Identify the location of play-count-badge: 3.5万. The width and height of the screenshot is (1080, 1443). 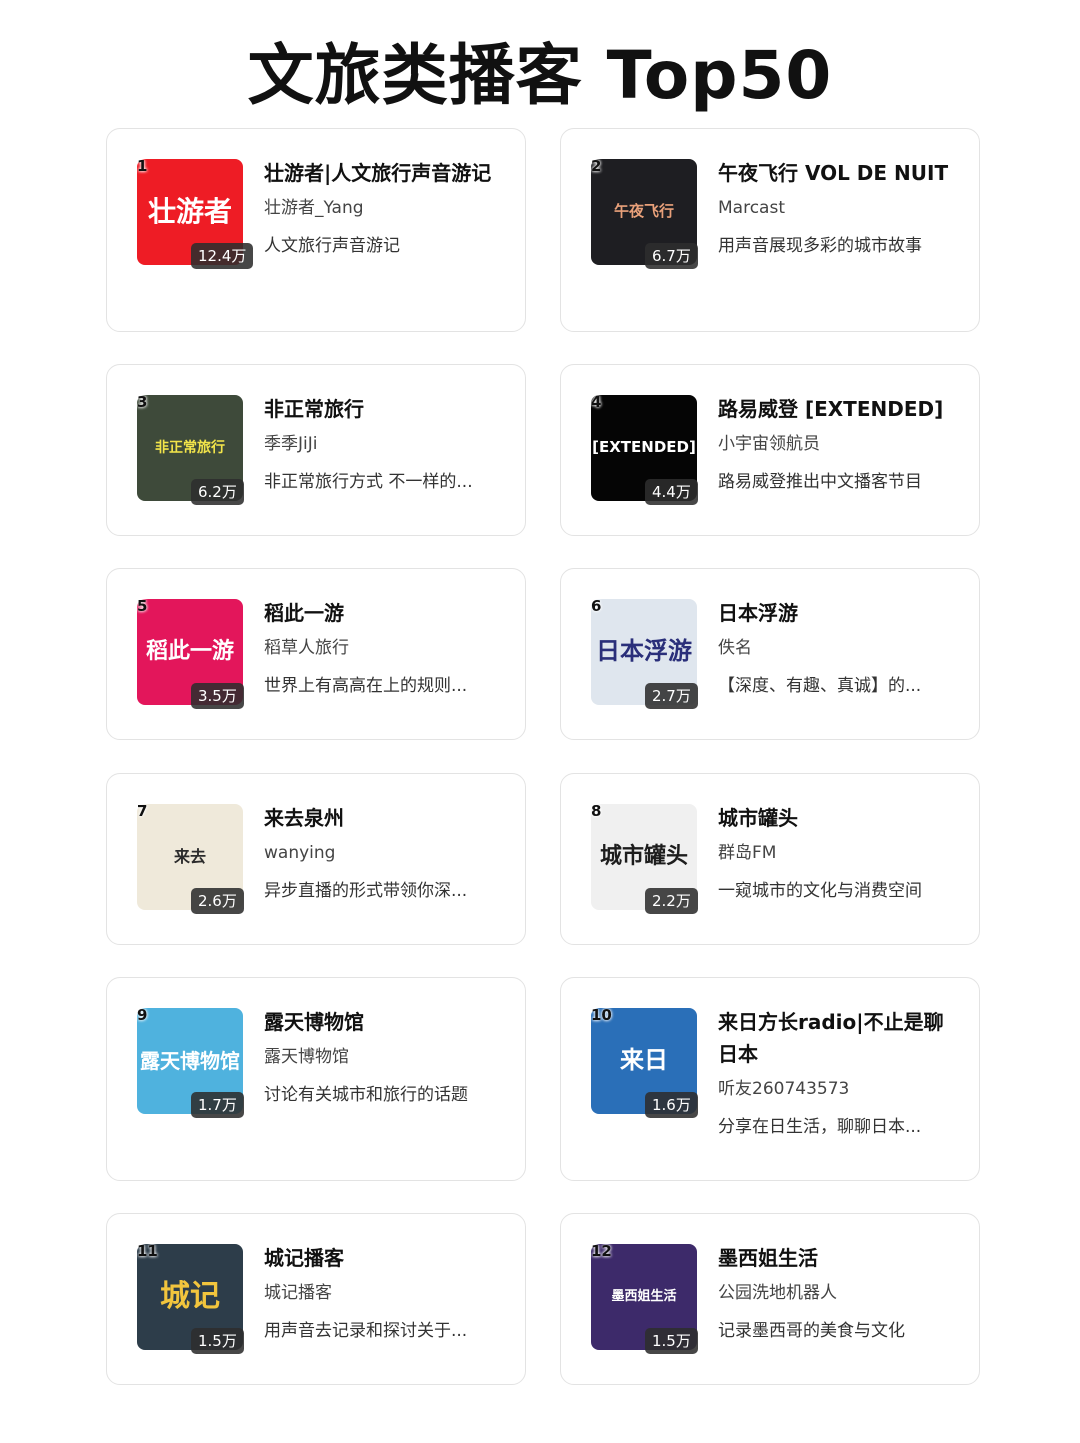
(217, 696).